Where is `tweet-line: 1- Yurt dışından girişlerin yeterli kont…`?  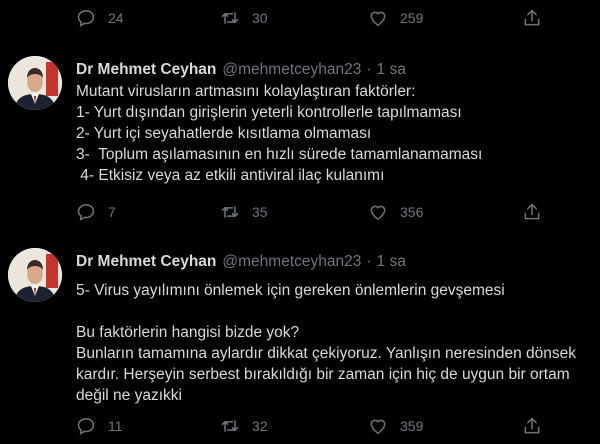
tweet-line: 1- Yurt dışından girişlerin yeterli kont… is located at coordinates (269, 112).